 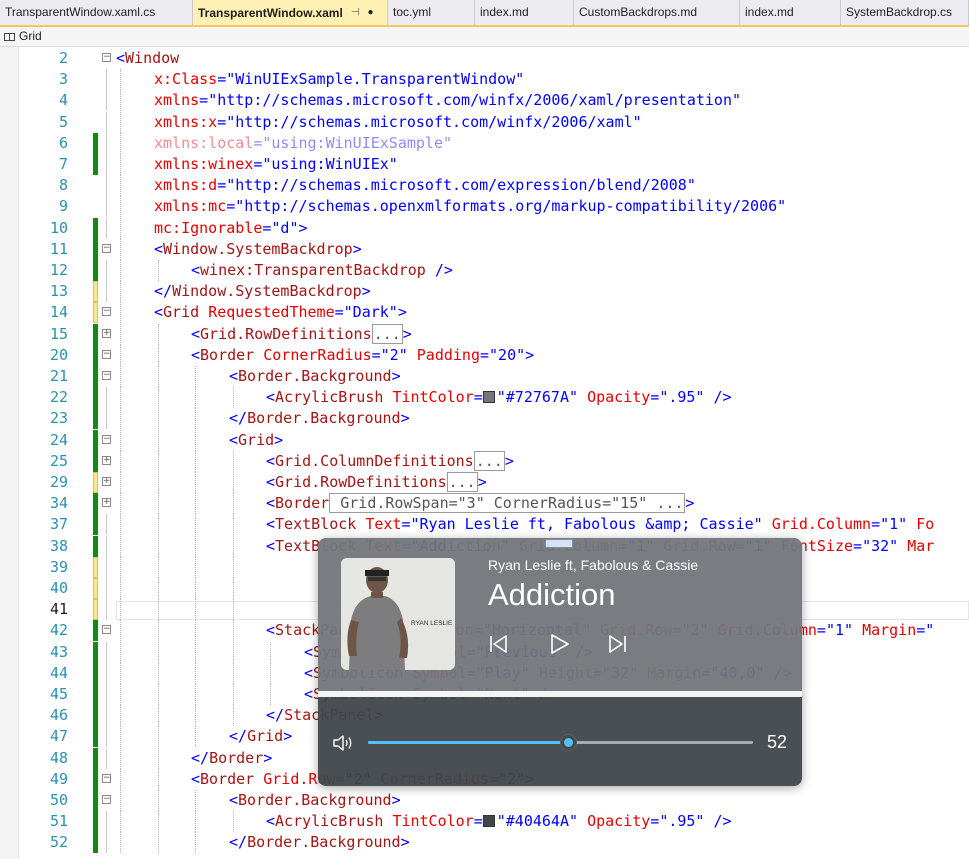 I want to click on tab-4: CustomBackdrops.md, so click(x=657, y=12).